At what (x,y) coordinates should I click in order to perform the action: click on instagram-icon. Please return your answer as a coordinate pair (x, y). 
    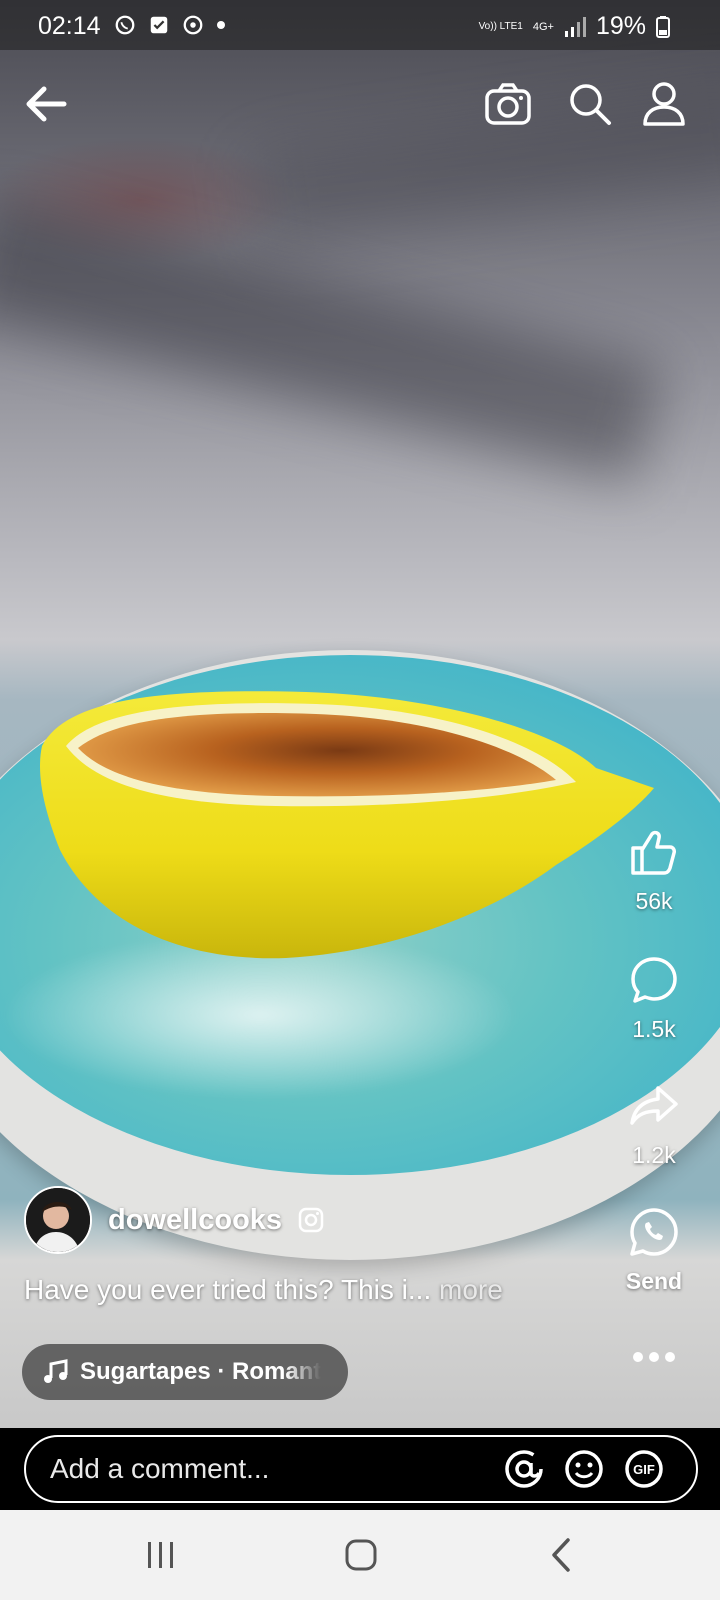
    Looking at the image, I should click on (311, 1220).